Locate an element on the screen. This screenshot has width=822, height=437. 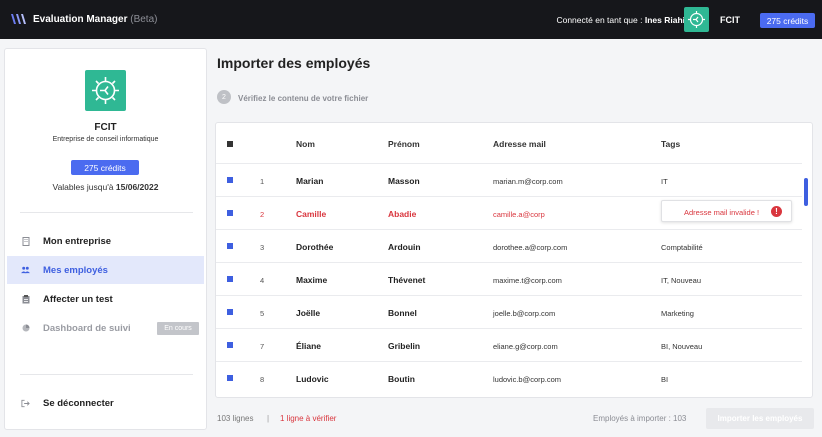
nav-dashboard-suivi: Dashboard de suivi En cours is located at coordinates (105, 328).